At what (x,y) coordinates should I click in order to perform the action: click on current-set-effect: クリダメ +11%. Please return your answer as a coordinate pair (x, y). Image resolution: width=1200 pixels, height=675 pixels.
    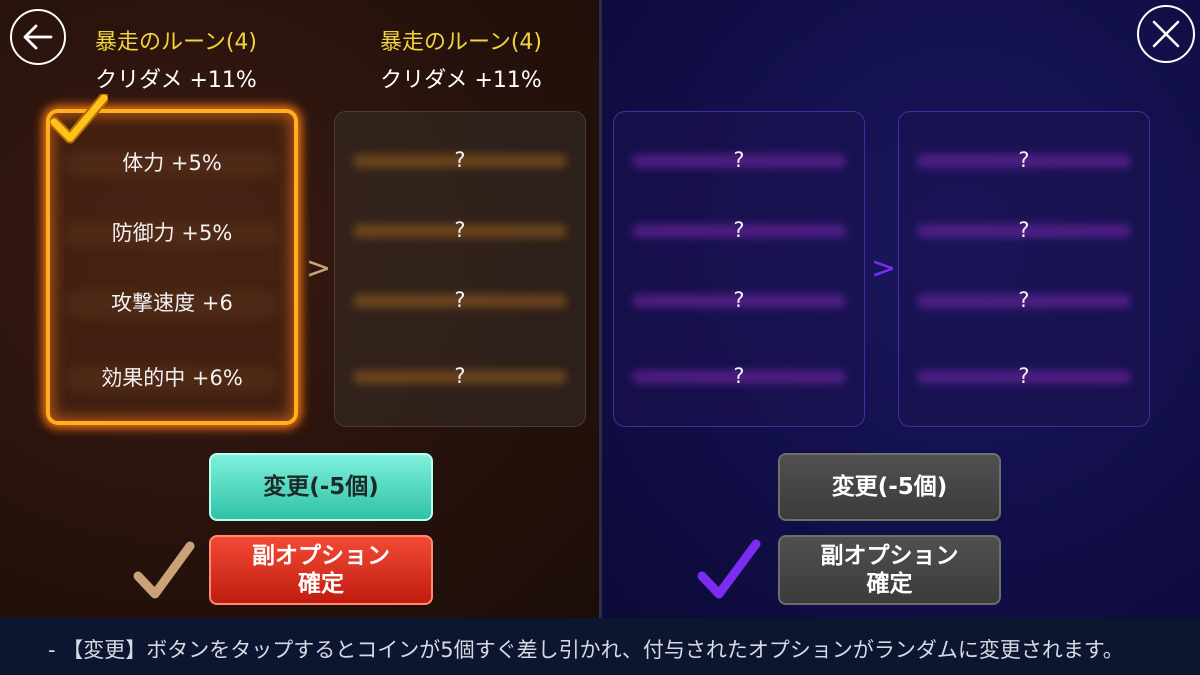
    Looking at the image, I should click on (176, 80).